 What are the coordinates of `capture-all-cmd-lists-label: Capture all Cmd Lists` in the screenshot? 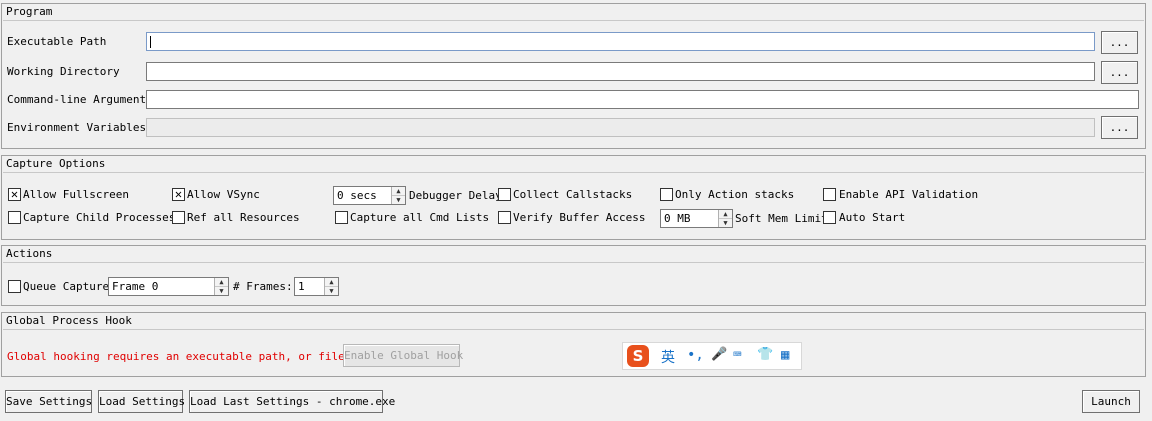 It's located at (419, 217).